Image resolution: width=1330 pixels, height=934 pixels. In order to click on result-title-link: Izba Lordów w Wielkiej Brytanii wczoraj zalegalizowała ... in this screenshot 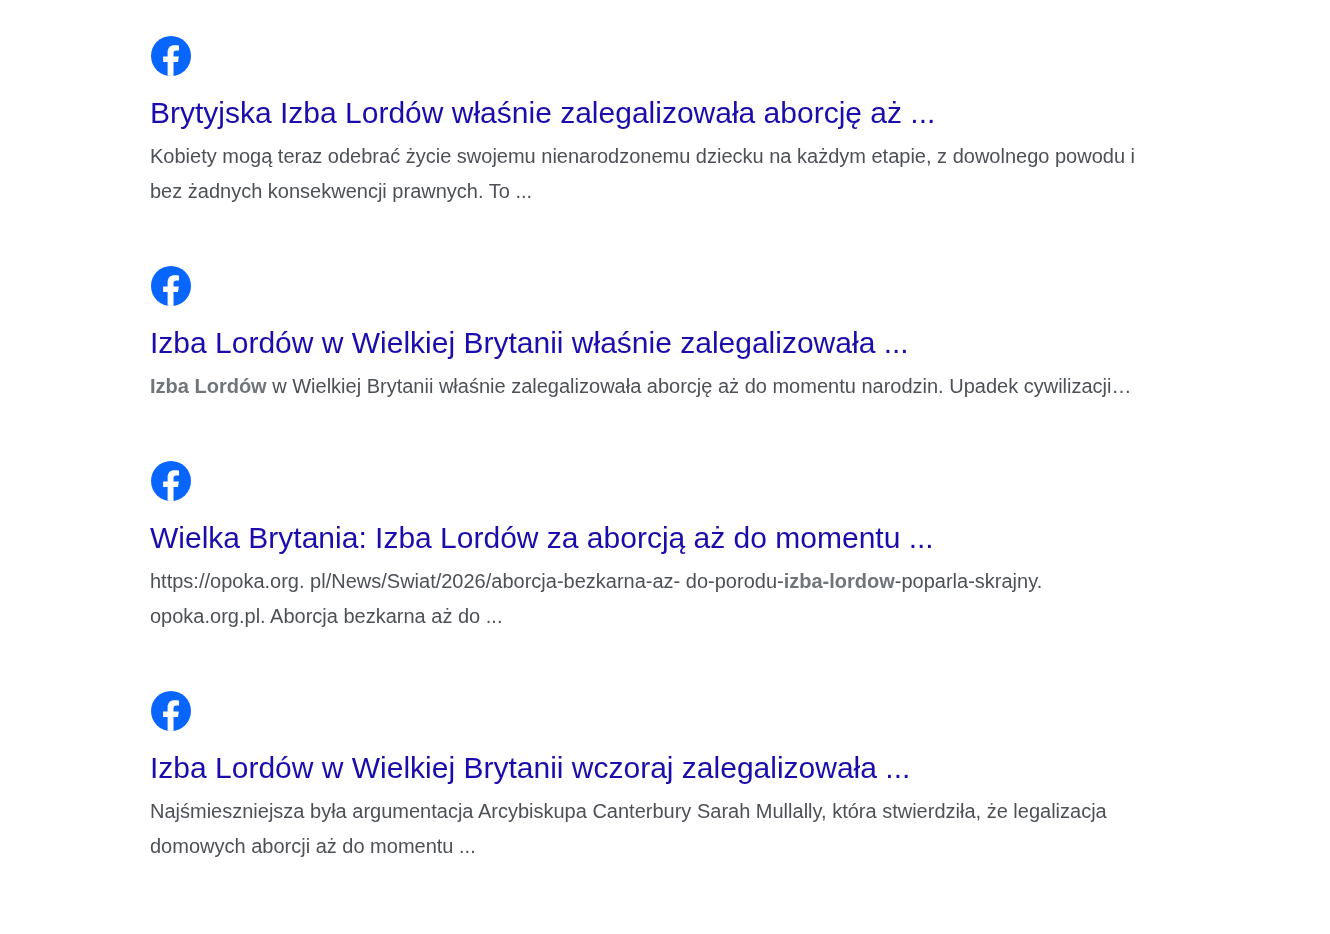, I will do `click(530, 768)`.